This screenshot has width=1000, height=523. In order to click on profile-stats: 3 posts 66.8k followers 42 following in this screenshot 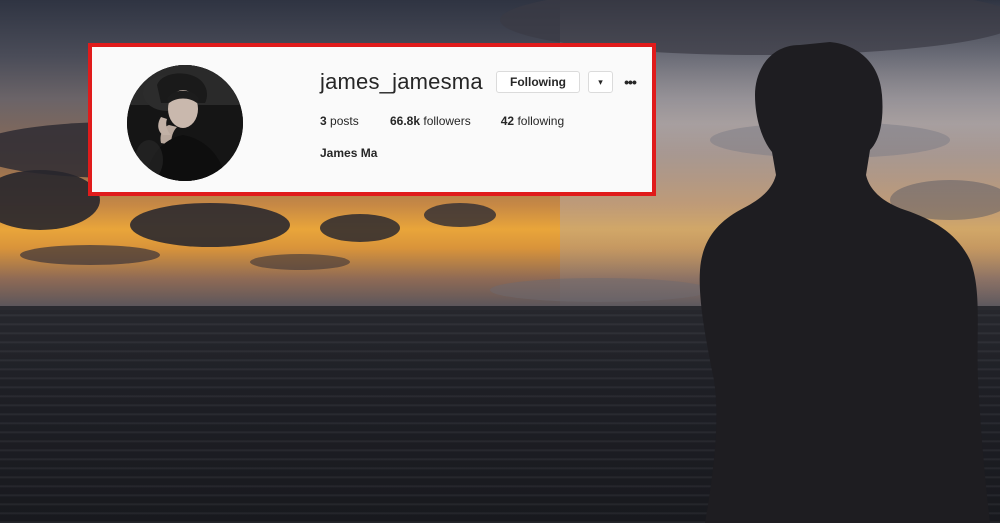, I will do `click(457, 121)`.